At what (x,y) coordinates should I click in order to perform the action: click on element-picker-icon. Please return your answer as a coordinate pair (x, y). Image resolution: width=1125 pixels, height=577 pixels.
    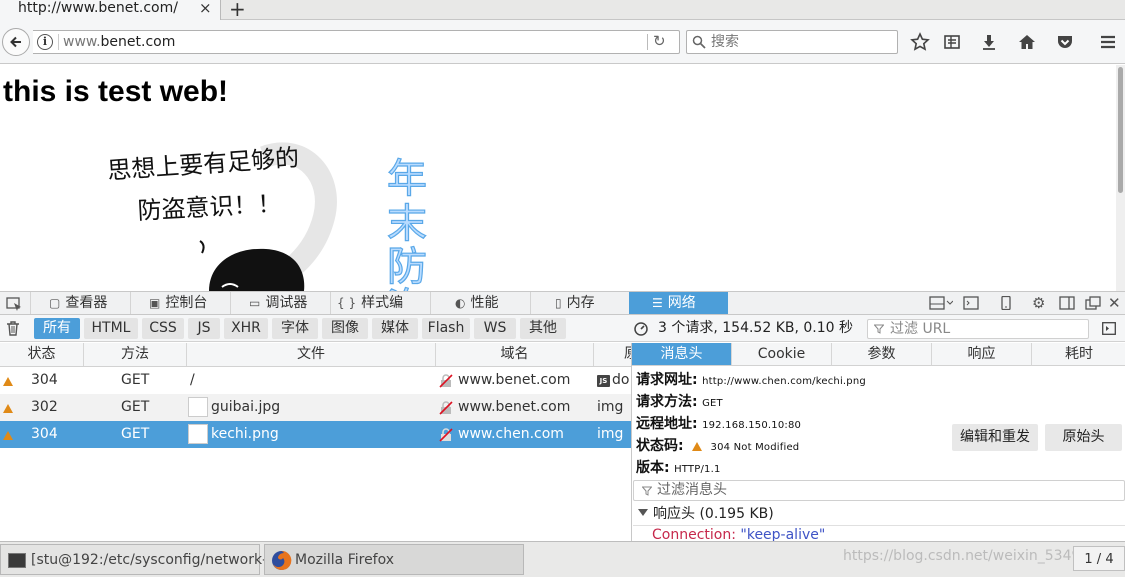
    Looking at the image, I should click on (14, 304).